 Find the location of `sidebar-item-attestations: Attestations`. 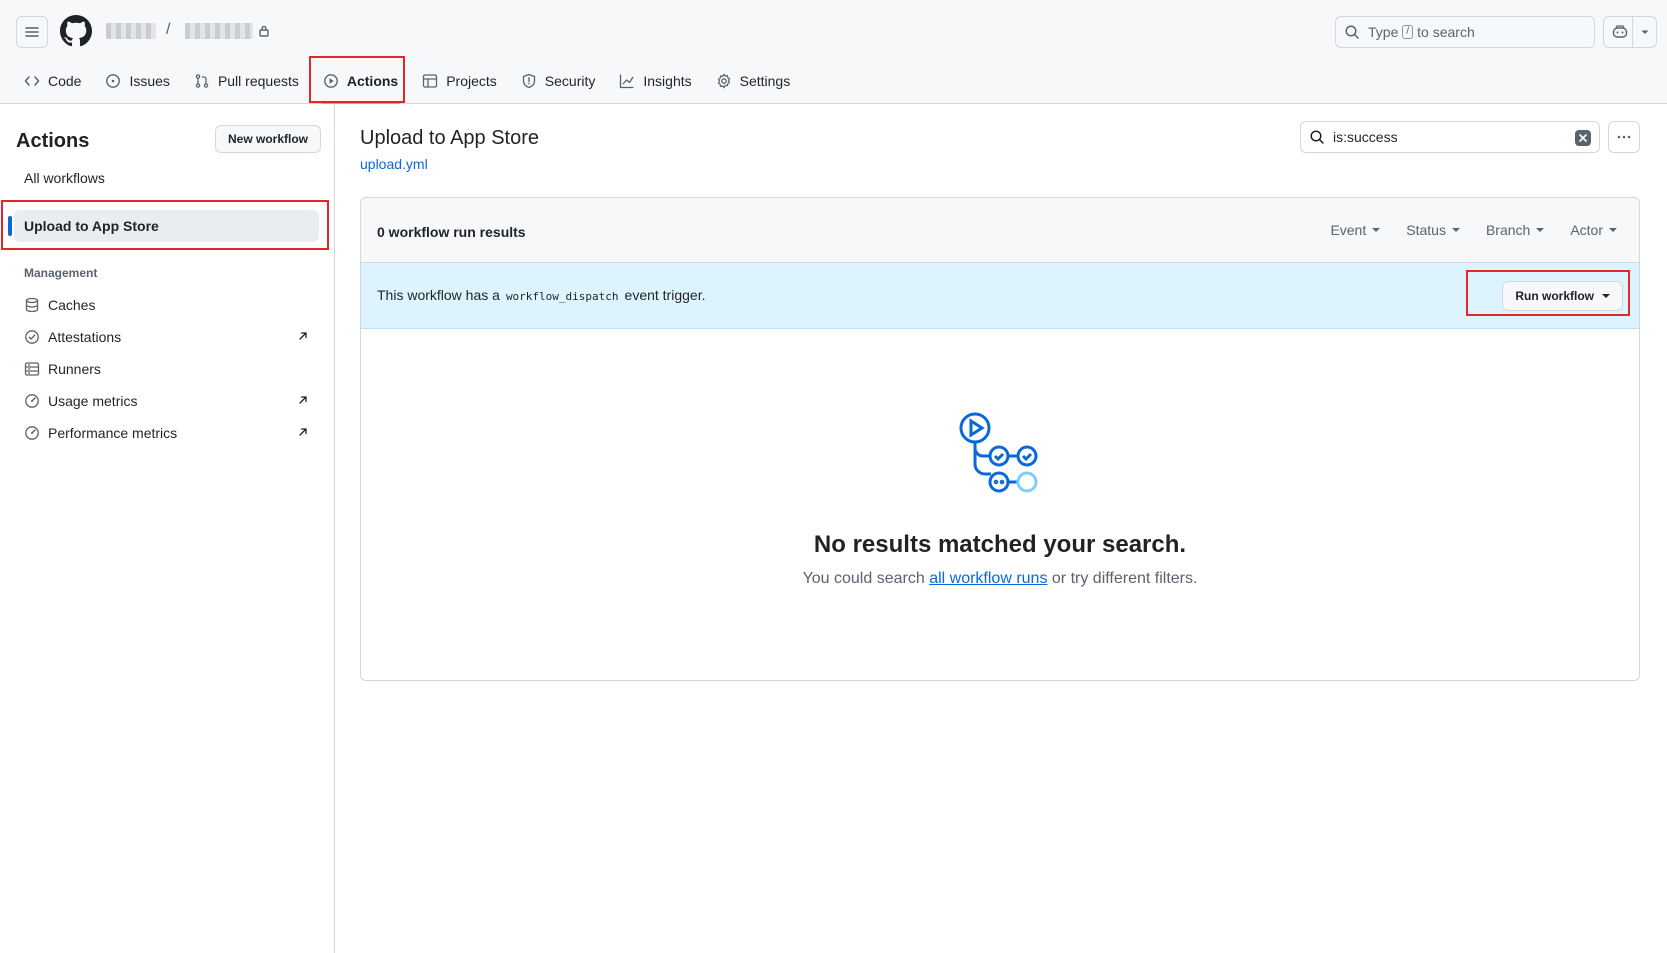

sidebar-item-attestations: Attestations is located at coordinates (171, 337).